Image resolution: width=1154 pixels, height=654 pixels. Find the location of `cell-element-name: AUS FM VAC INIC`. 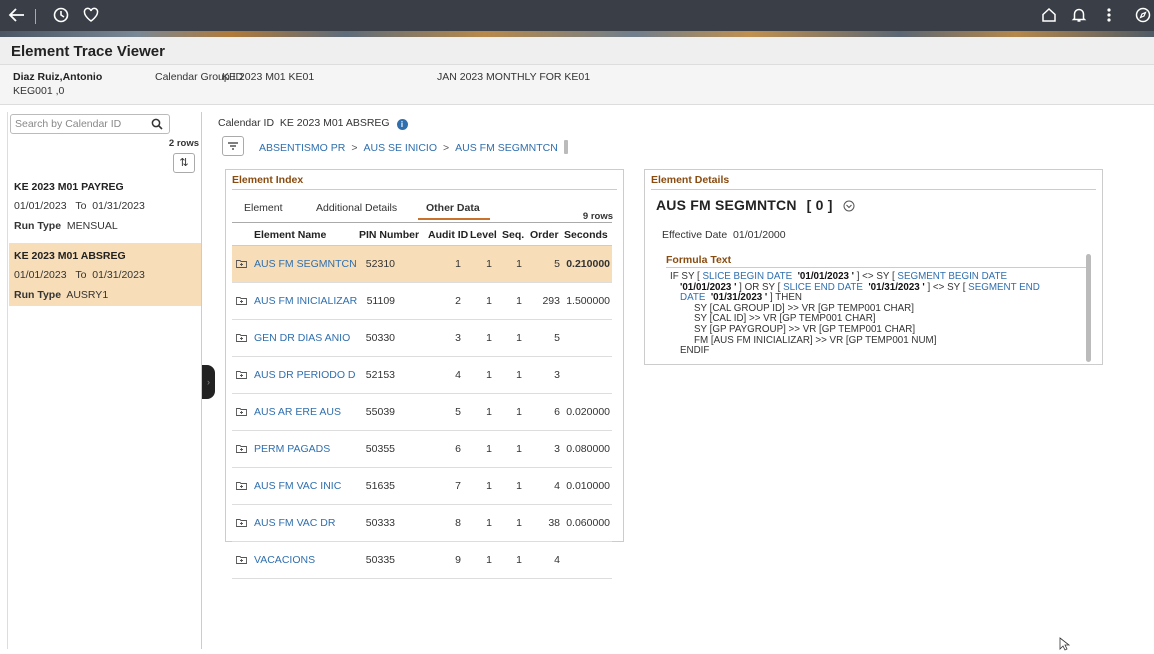

cell-element-name: AUS FM VAC INIC is located at coordinates (297, 486).